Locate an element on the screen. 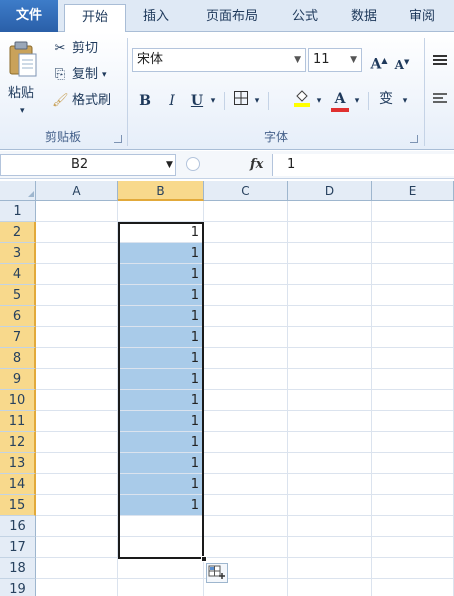  cell-d2 is located at coordinates (330, 232).